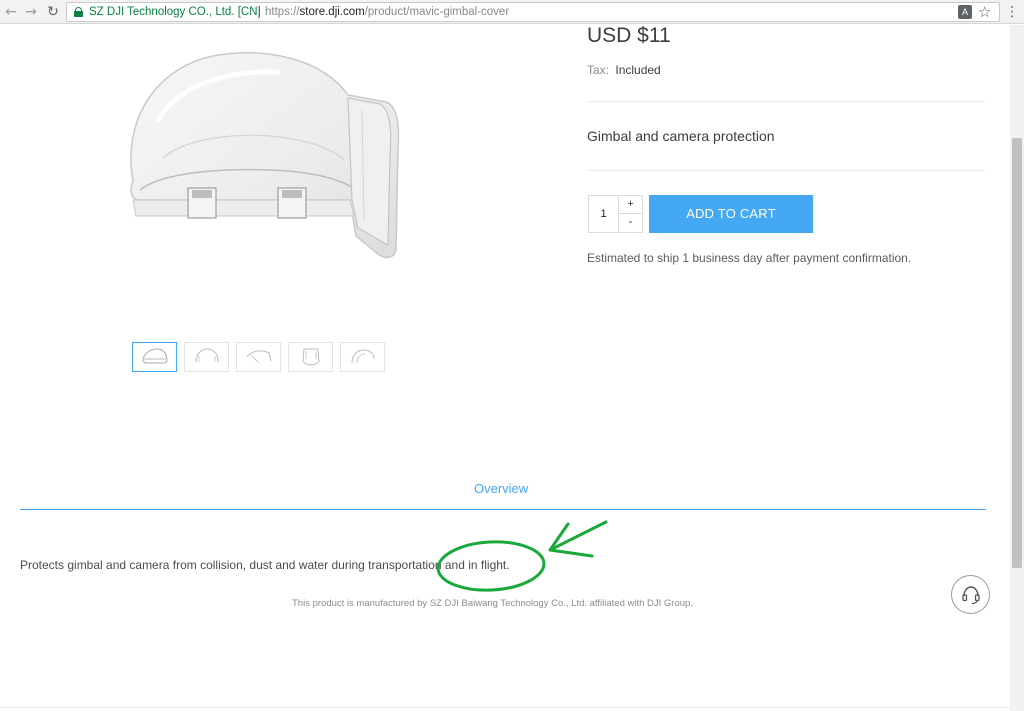 The width and height of the screenshot is (1024, 711). I want to click on tax-info: Tax: Included, so click(624, 70).